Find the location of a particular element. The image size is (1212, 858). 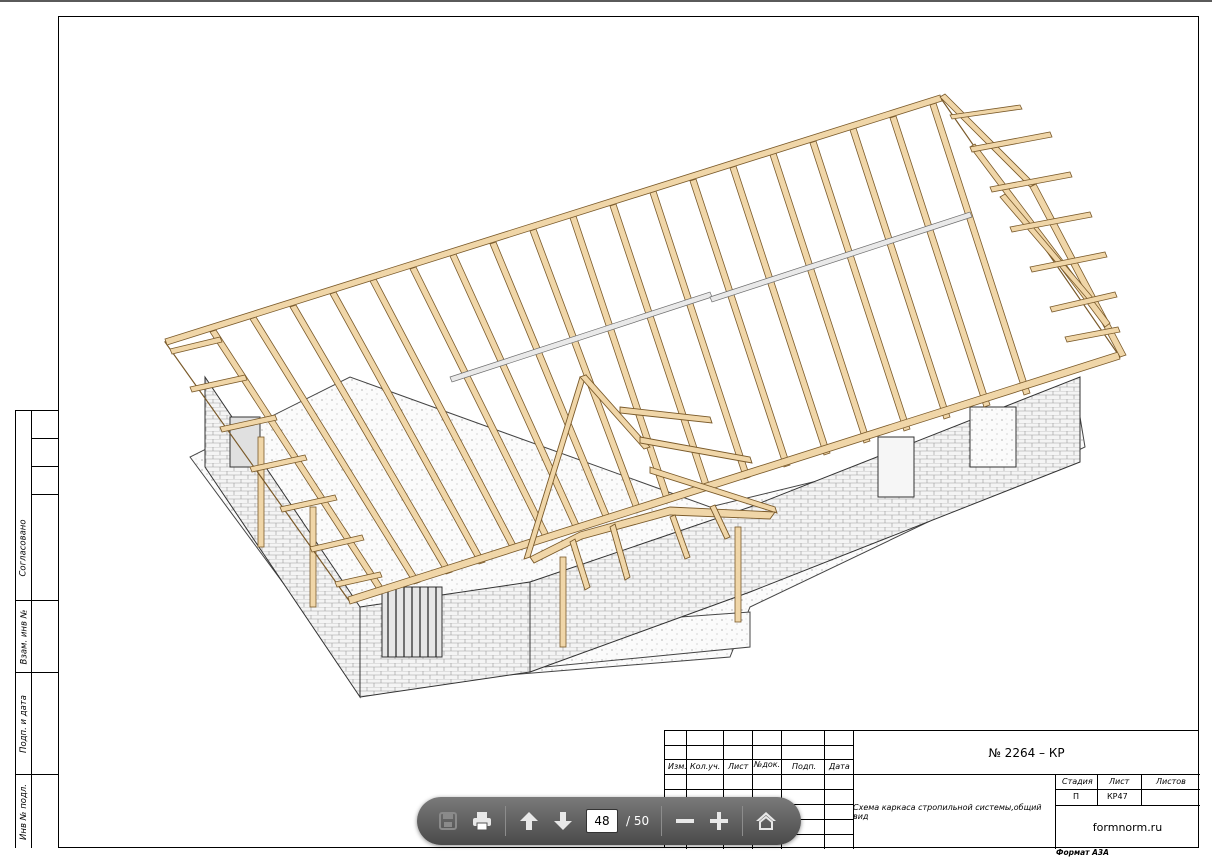

page-number-input is located at coordinates (602, 821).